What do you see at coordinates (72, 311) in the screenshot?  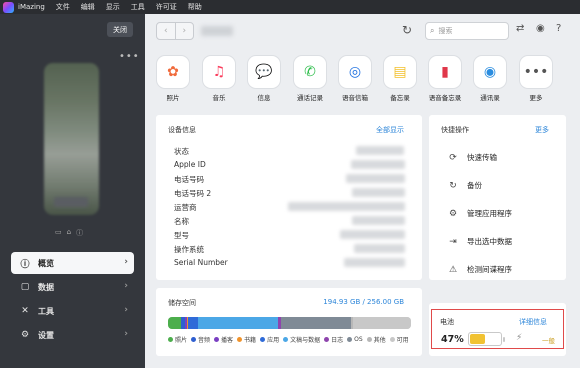 I see `sidebar-item-tools: ✕ 工具 ›` at bounding box center [72, 311].